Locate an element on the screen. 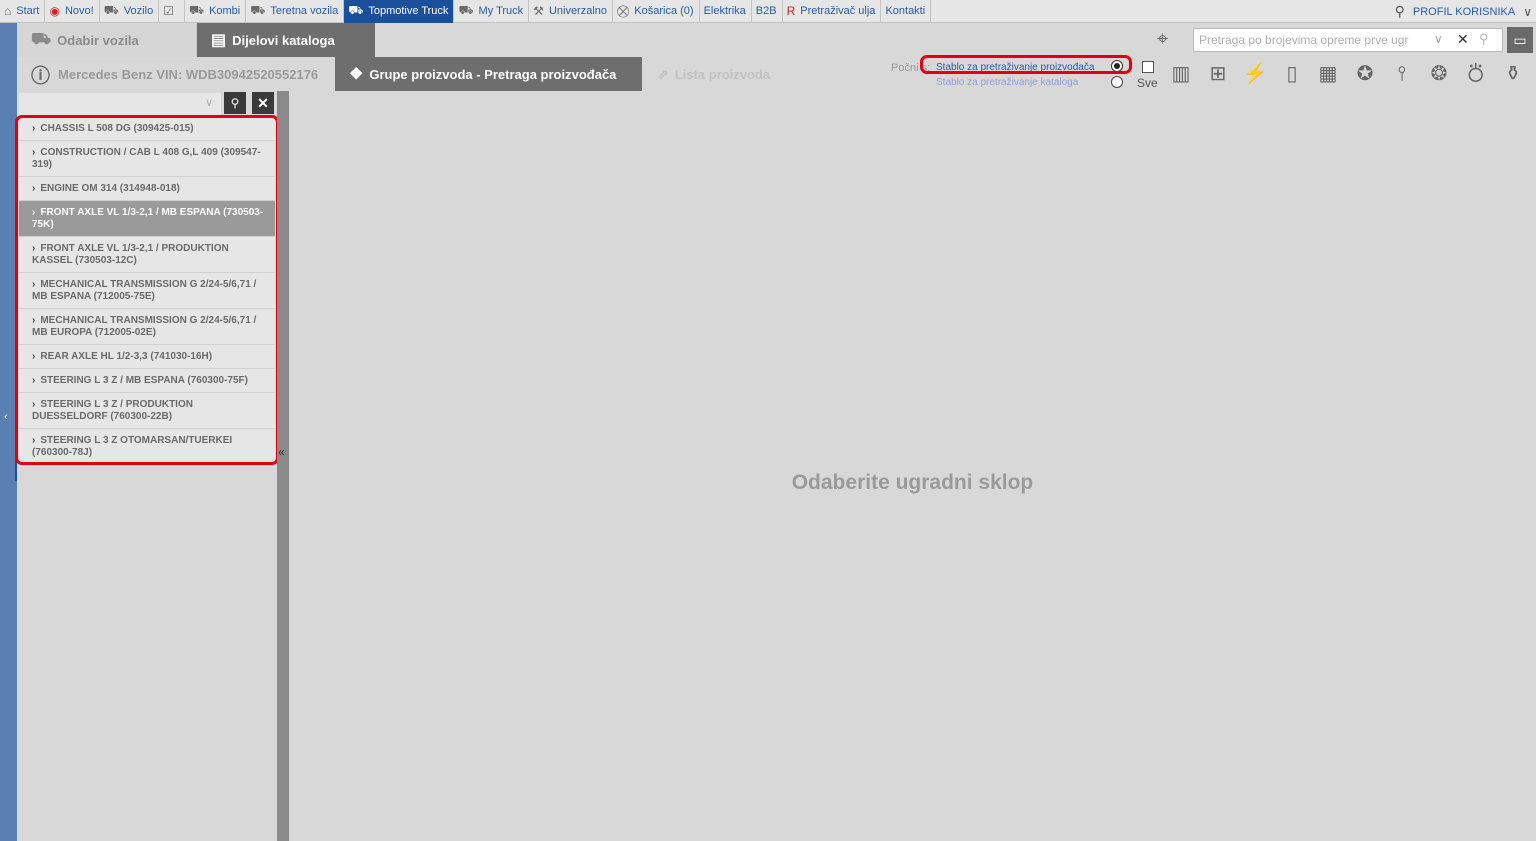 This screenshot has height=841, width=1536. tab-product-groups: ❖ Grupe proizvoda - Pretraga proizvođača is located at coordinates (488, 74).